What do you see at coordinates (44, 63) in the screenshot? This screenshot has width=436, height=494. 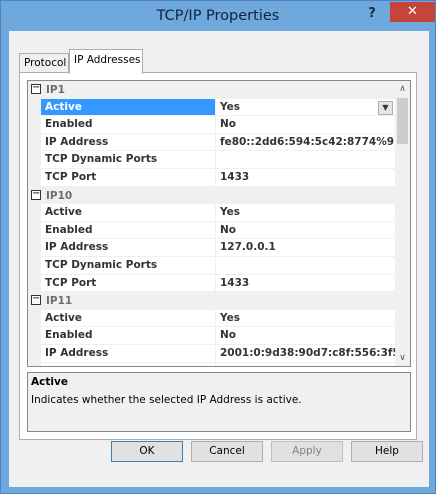 I see `tab-protocol: Protocol` at bounding box center [44, 63].